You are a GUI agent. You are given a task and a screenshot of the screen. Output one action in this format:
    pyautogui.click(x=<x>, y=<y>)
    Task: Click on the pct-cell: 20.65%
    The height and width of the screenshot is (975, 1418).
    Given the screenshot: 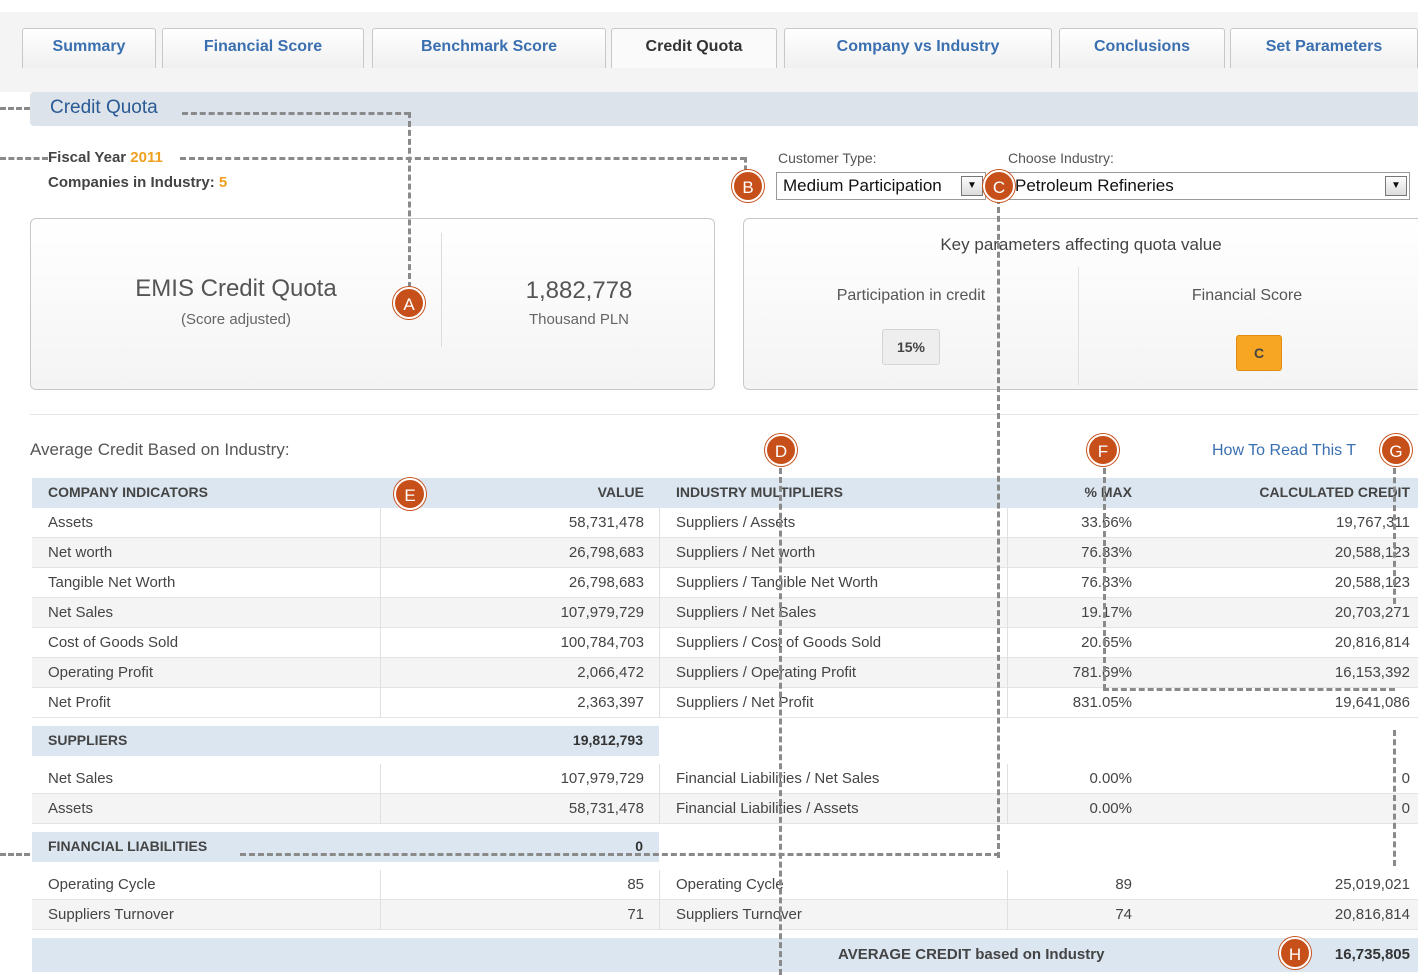 What is the action you would take?
    pyautogui.click(x=1106, y=642)
    